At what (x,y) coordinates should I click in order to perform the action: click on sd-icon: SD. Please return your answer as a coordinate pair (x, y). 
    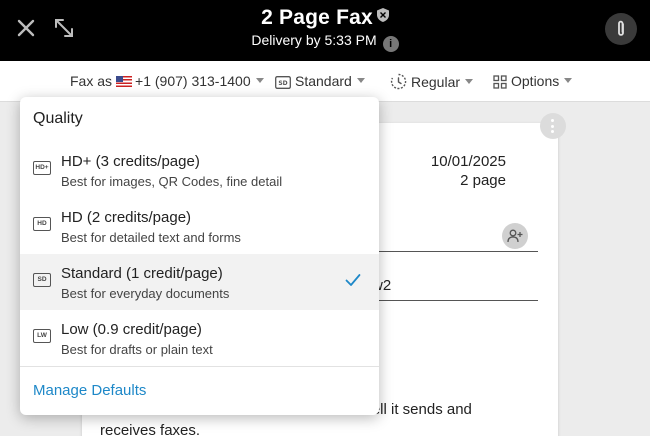
    Looking at the image, I should click on (42, 280).